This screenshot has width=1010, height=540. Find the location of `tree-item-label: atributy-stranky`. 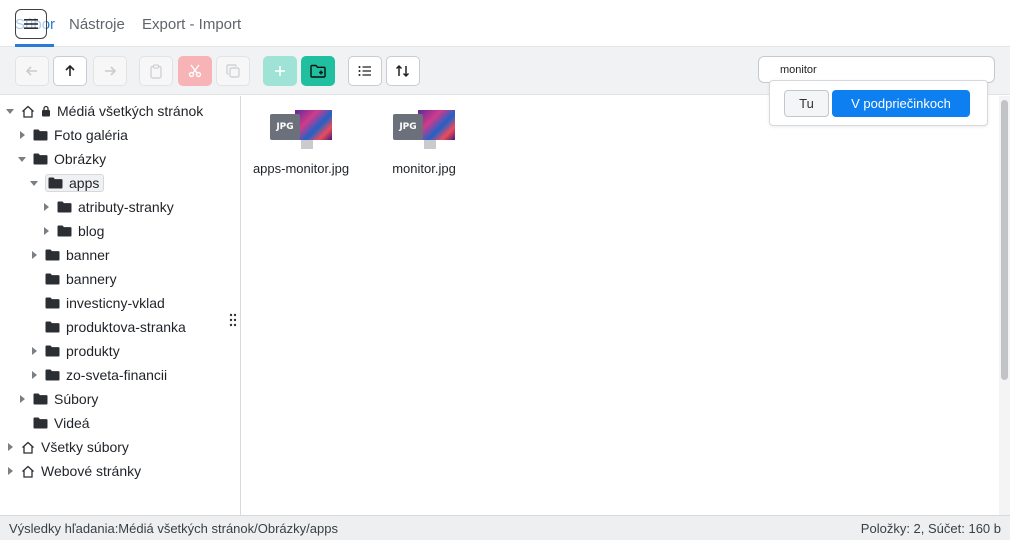

tree-item-label: atributy-stranky is located at coordinates (126, 207).